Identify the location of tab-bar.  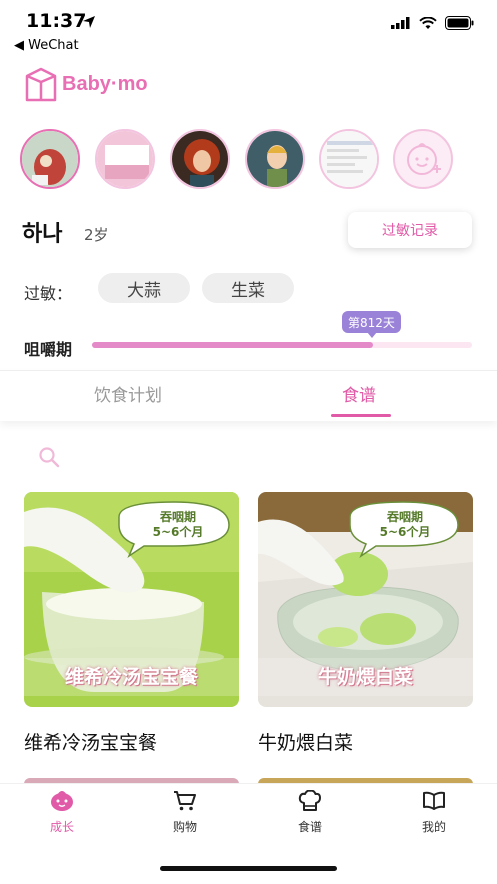
(248, 395).